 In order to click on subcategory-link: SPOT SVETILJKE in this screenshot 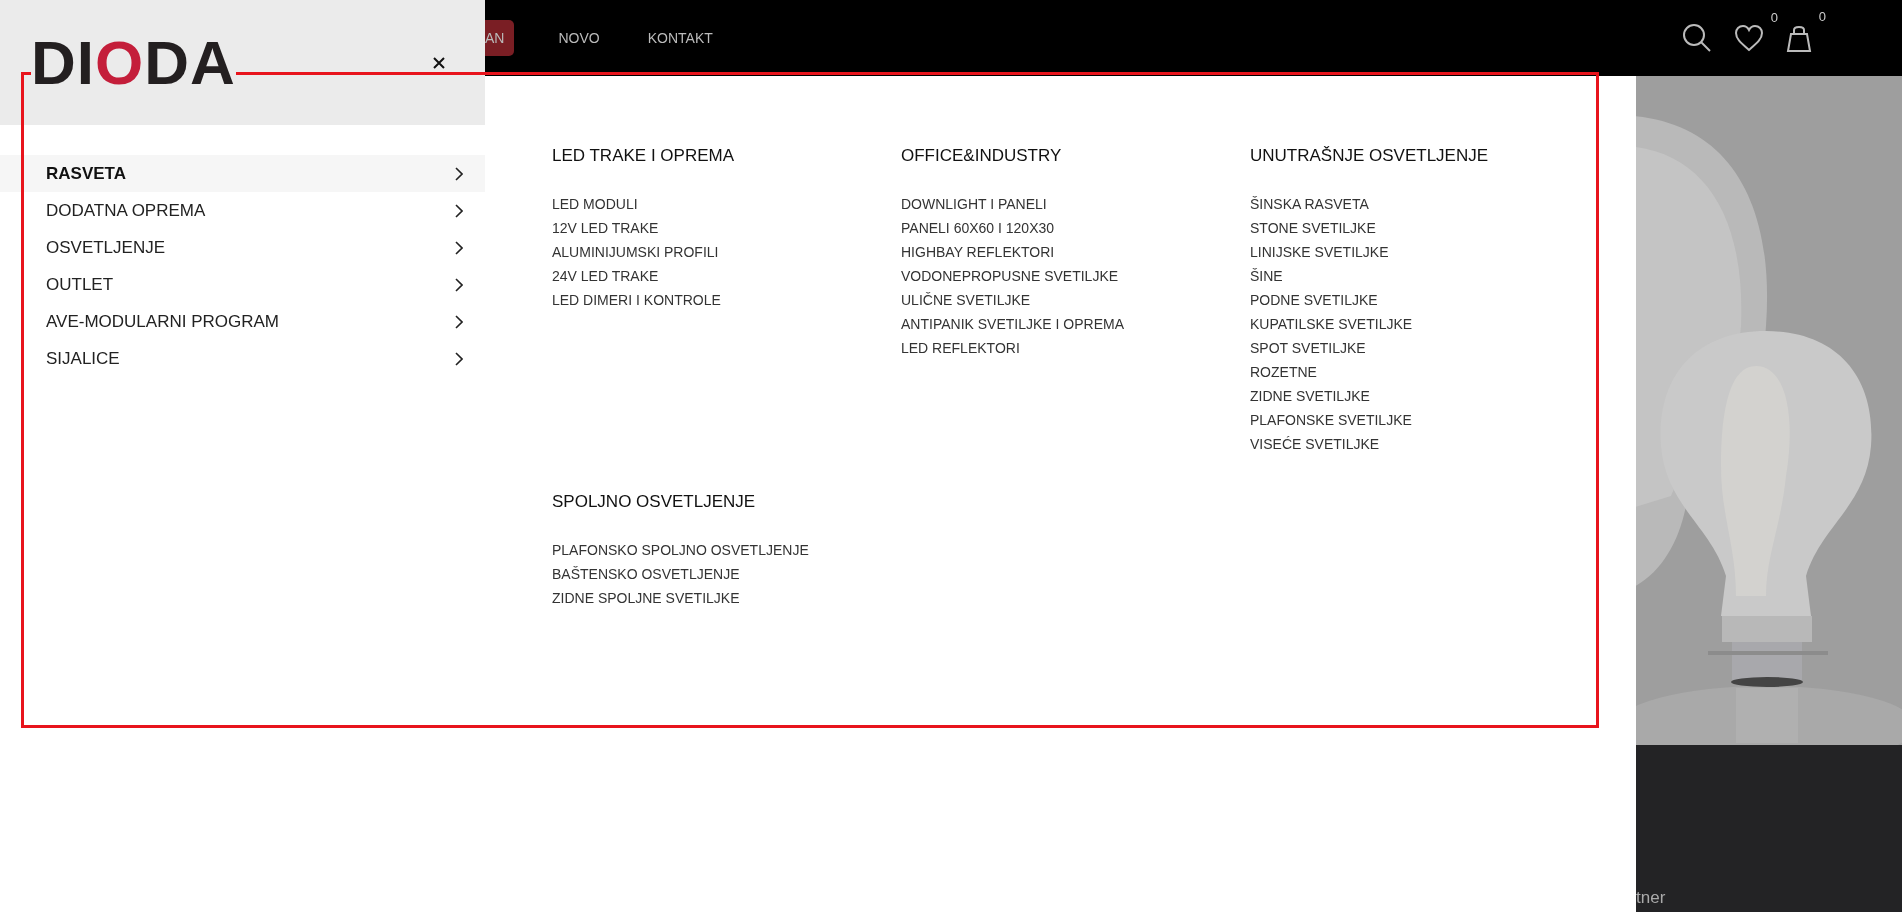, I will do `click(1424, 348)`.